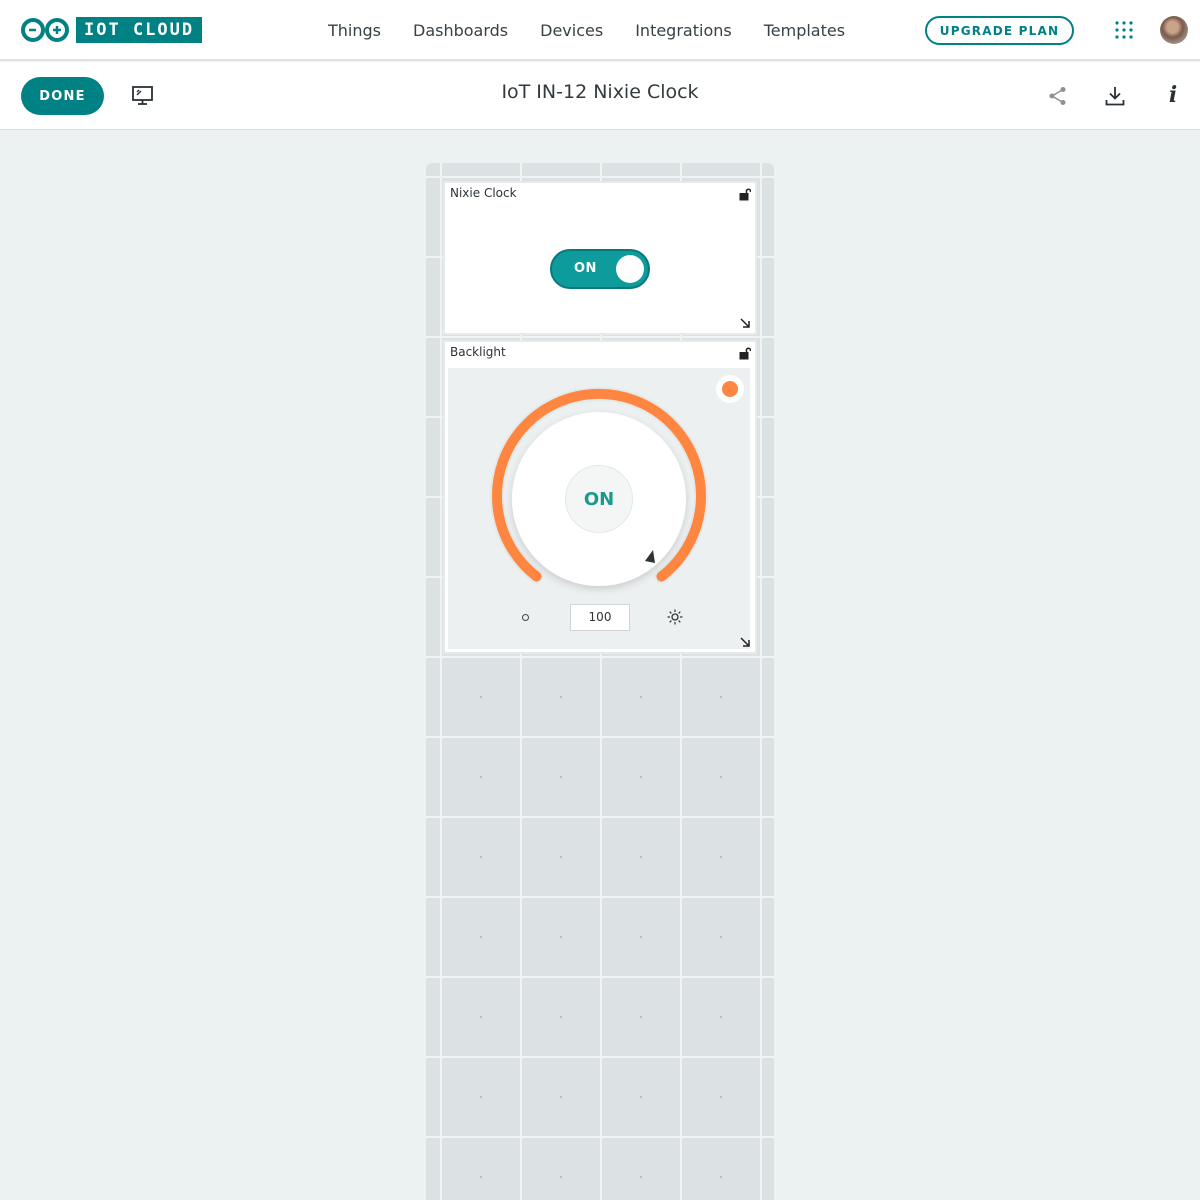  What do you see at coordinates (483, 193) in the screenshot?
I see `widget-title: Nixie Clock` at bounding box center [483, 193].